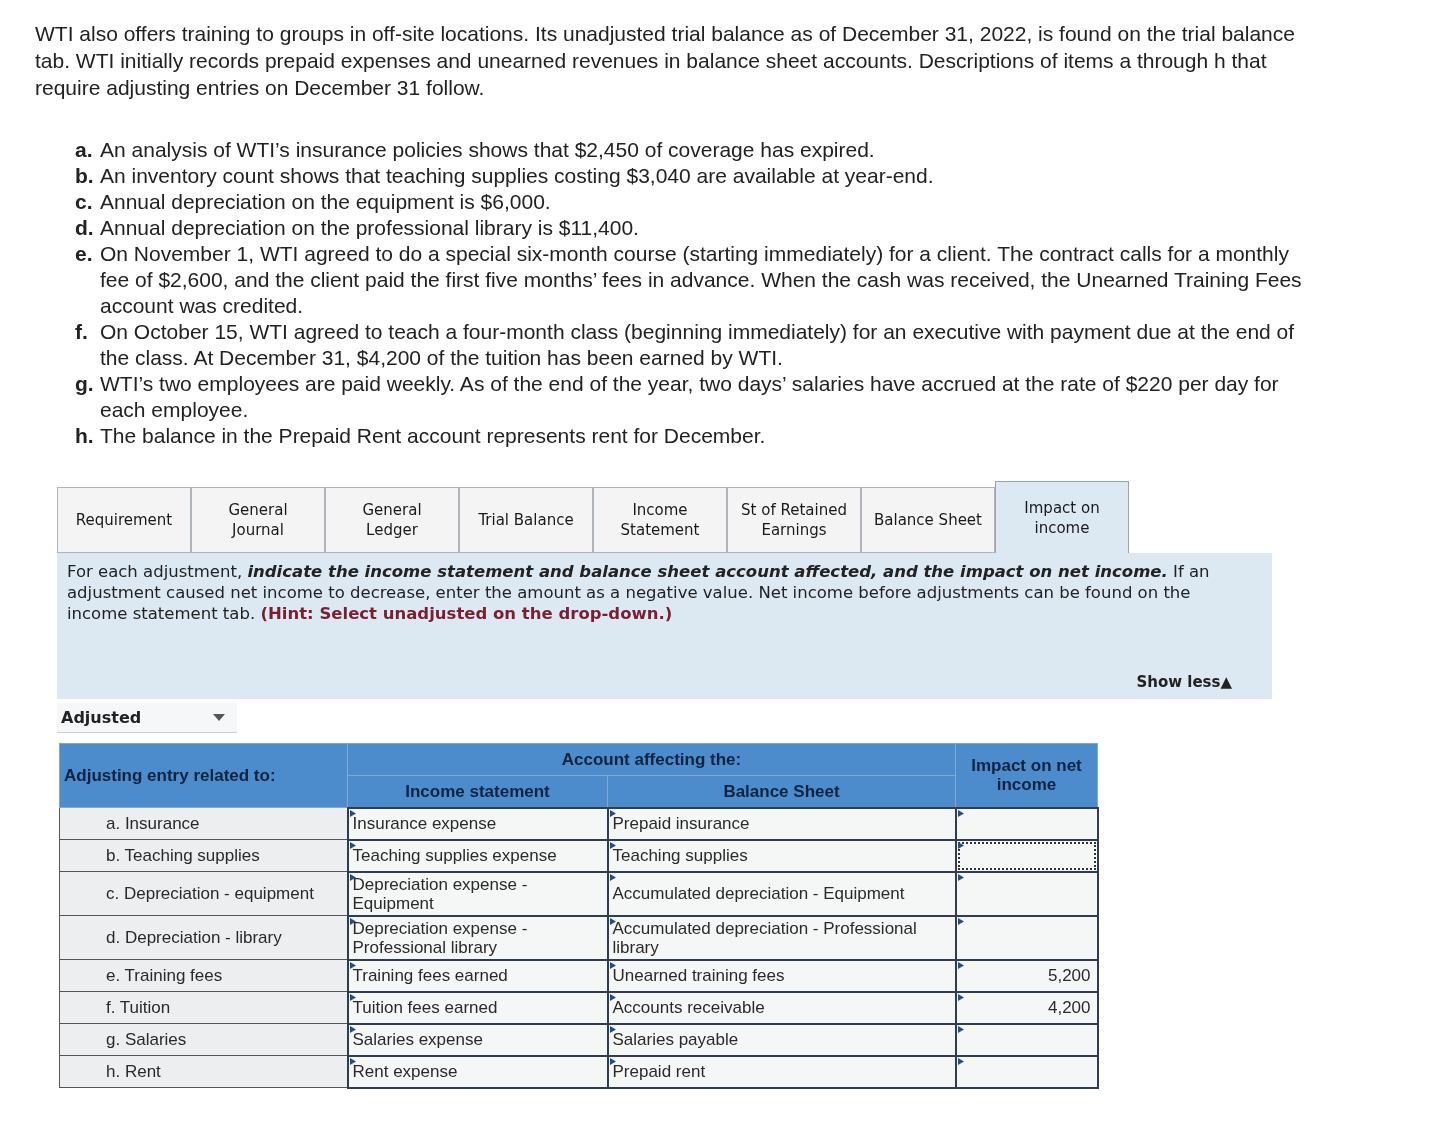  Describe the element at coordinates (505, 176) in the screenshot. I see `problem-item: b. An inventory count shows that teaching supplies costing $3,040 are available at year-end.` at that location.